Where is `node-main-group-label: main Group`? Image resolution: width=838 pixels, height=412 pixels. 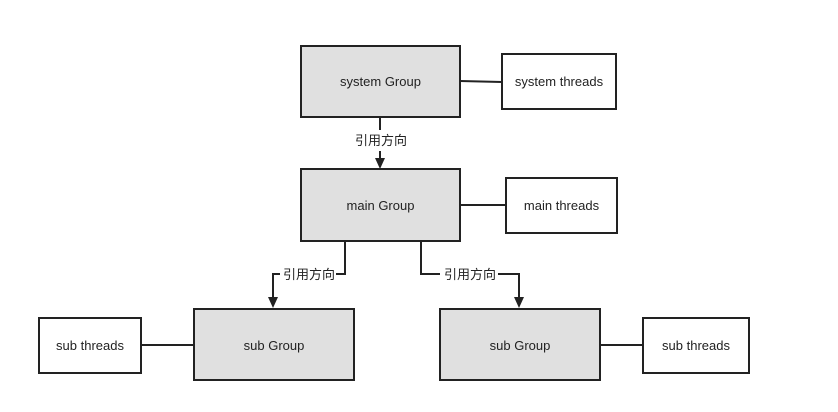
node-main-group-label: main Group is located at coordinates (381, 205).